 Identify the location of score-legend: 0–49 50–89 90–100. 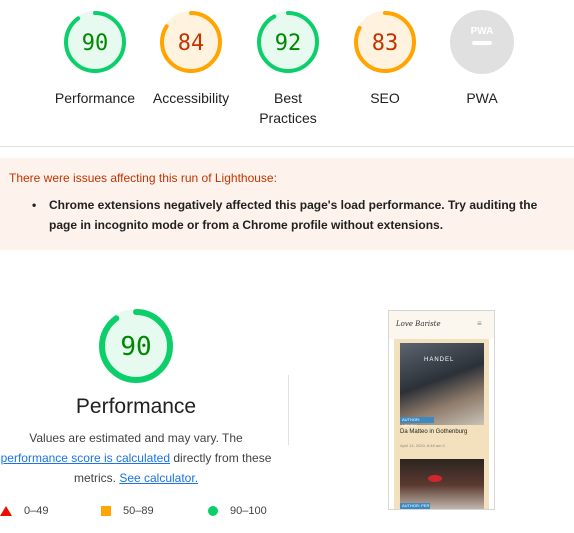
(150, 515).